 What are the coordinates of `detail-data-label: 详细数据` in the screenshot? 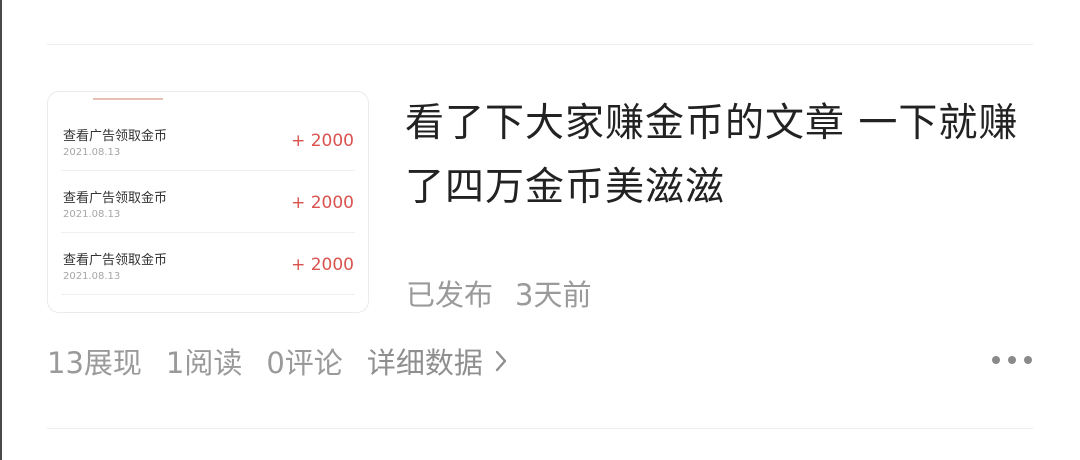 It's located at (424, 363).